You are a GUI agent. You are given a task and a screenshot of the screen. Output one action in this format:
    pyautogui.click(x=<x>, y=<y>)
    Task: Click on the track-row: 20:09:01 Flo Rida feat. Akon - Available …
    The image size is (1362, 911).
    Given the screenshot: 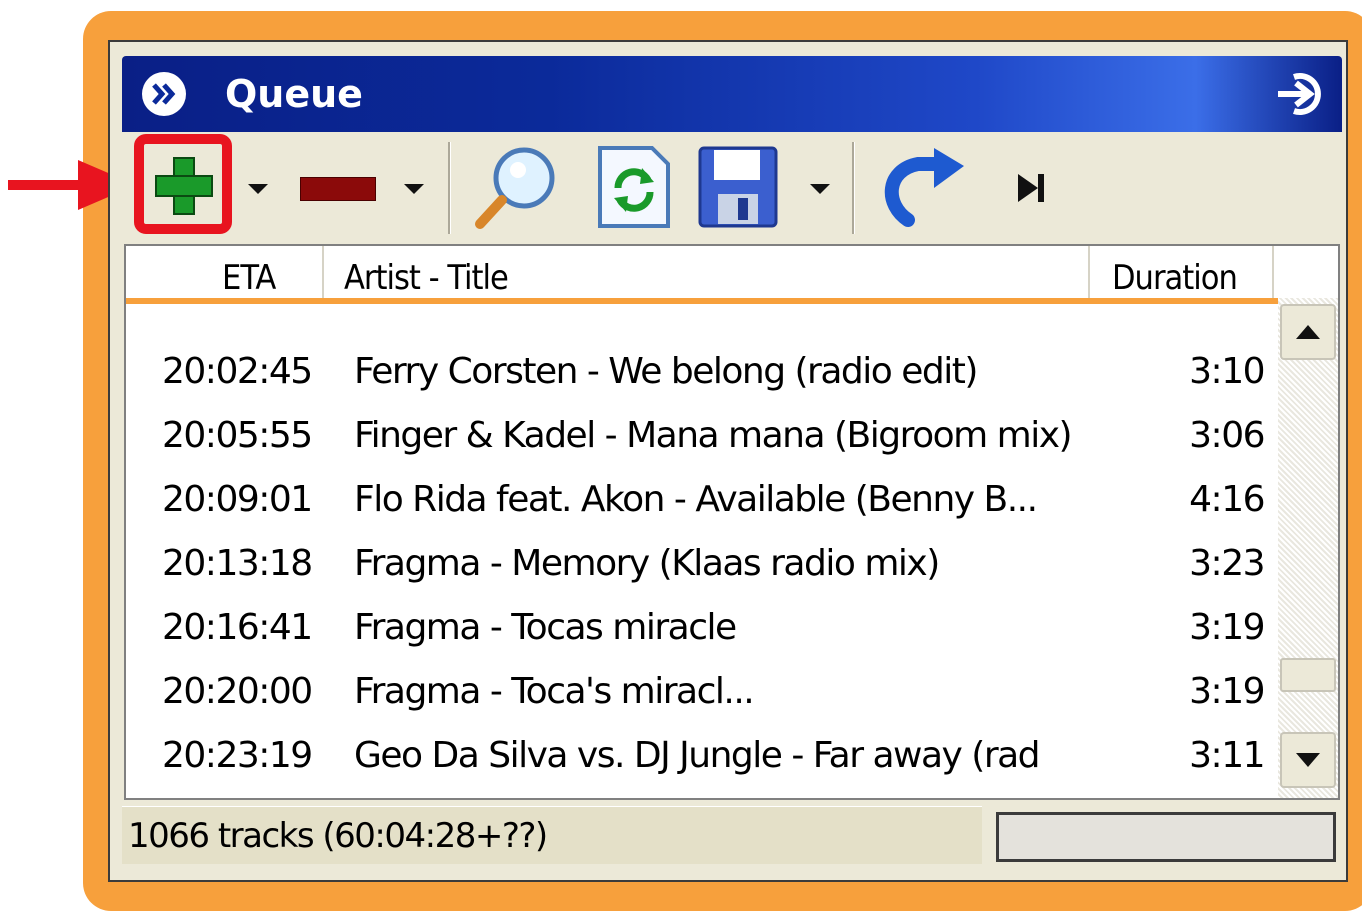 What is the action you would take?
    pyautogui.click(x=701, y=500)
    